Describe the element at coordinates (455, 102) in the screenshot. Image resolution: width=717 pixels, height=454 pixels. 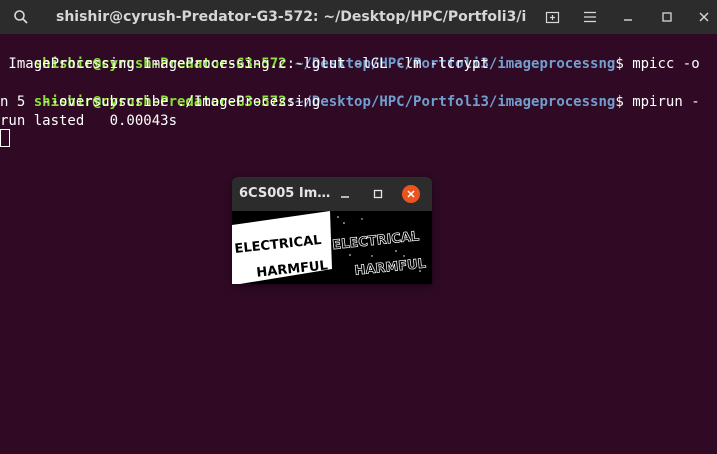
I see `prompt-path: ~/Desktop/HPC/Portfoli3/imageprocessng` at that location.